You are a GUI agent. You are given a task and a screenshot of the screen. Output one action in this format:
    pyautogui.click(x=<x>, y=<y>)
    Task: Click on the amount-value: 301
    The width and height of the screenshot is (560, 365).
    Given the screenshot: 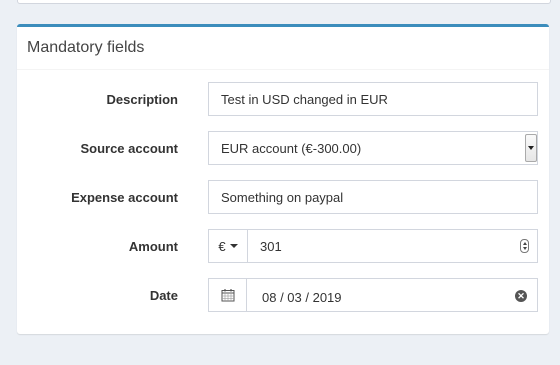 What is the action you would take?
    pyautogui.click(x=271, y=246)
    